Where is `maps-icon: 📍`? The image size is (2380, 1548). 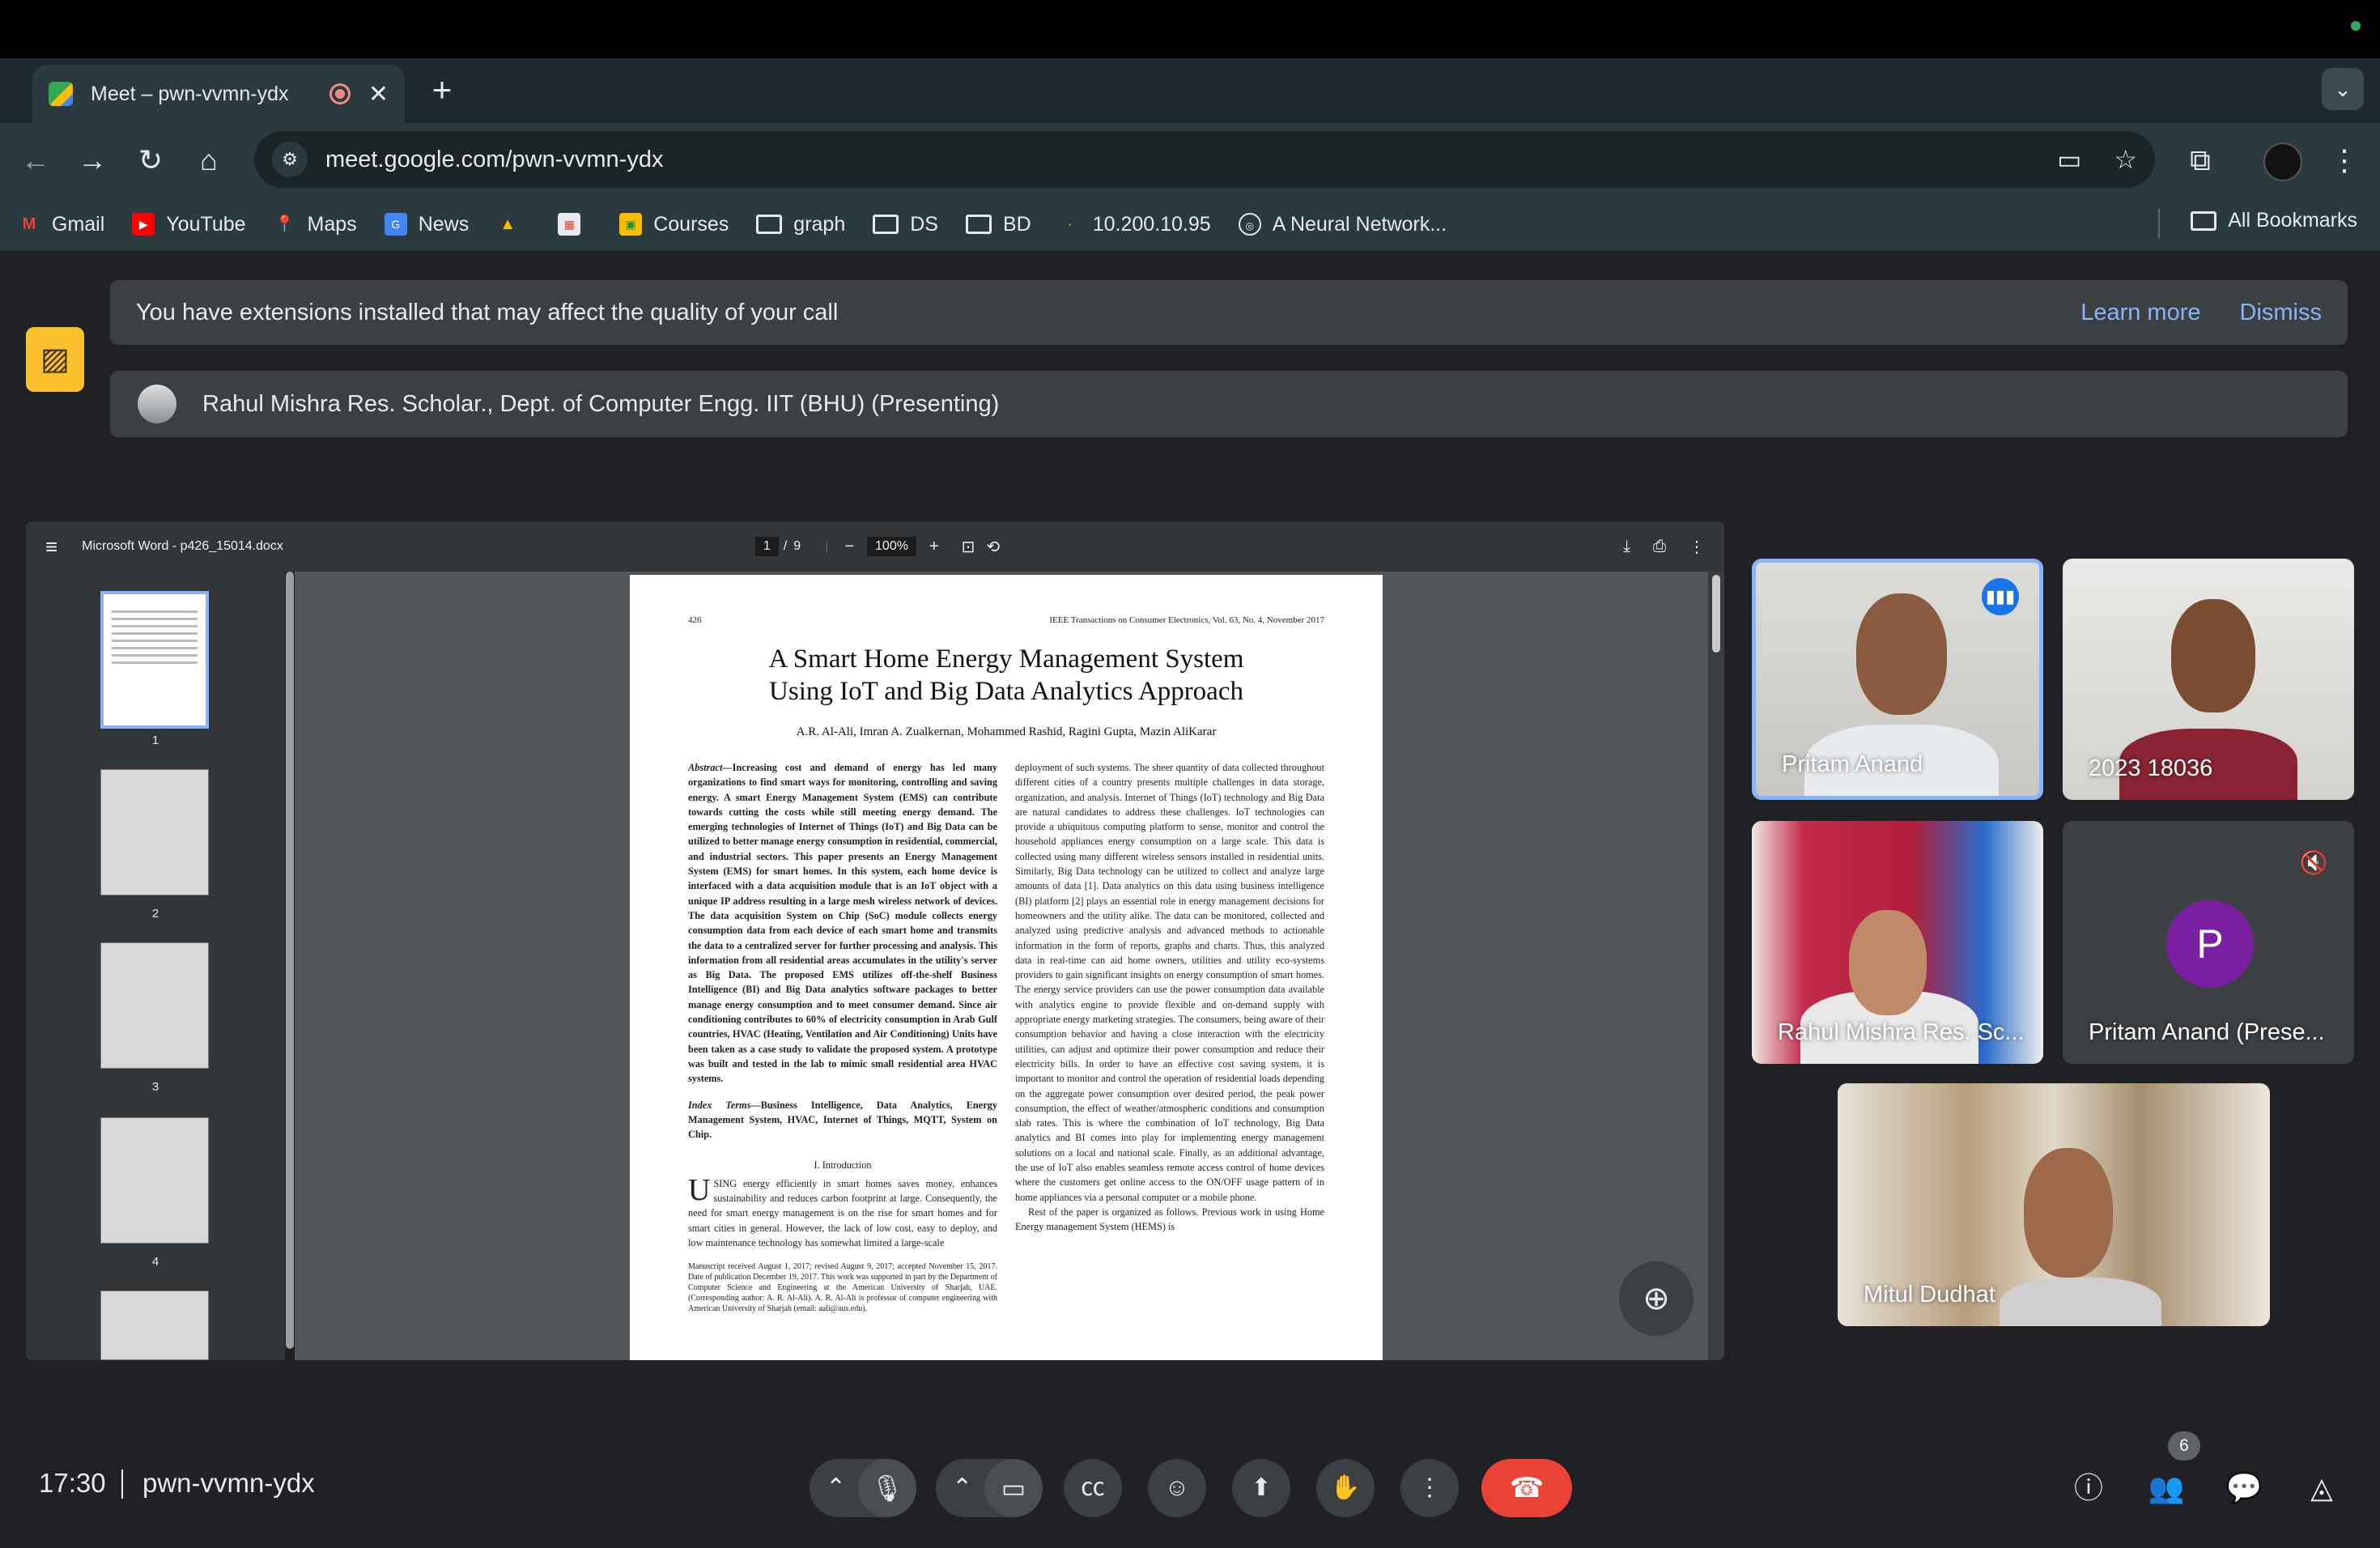
maps-icon: 📍 is located at coordinates (284, 224).